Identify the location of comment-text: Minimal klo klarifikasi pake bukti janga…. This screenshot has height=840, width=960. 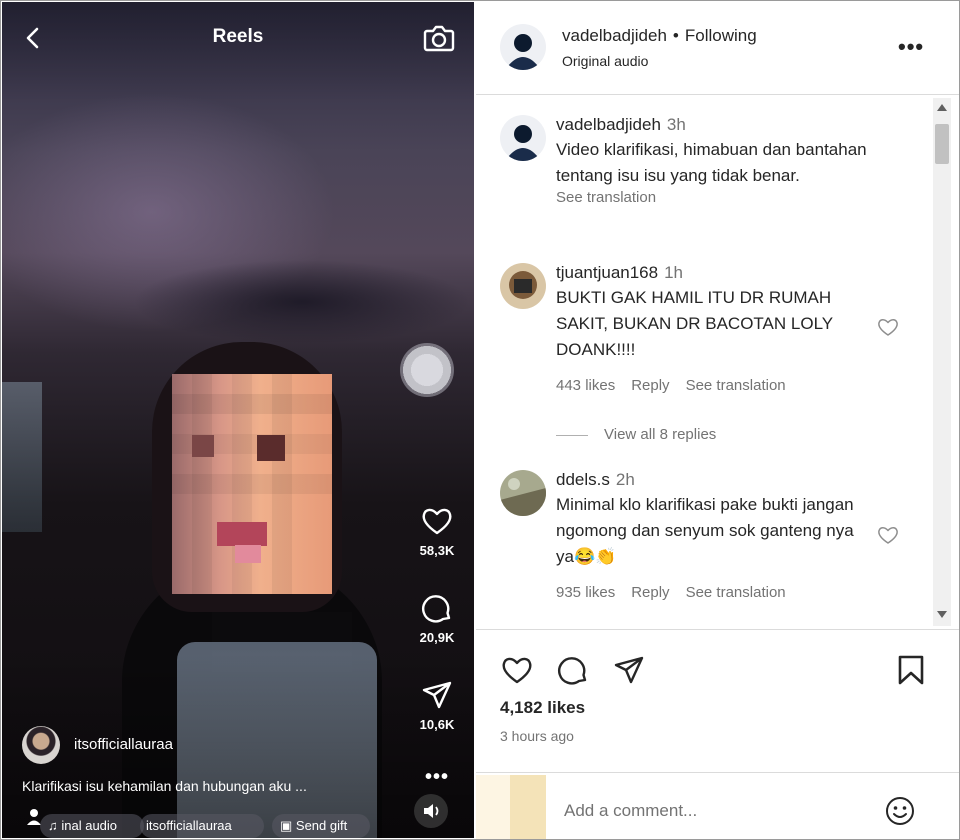
(705, 530).